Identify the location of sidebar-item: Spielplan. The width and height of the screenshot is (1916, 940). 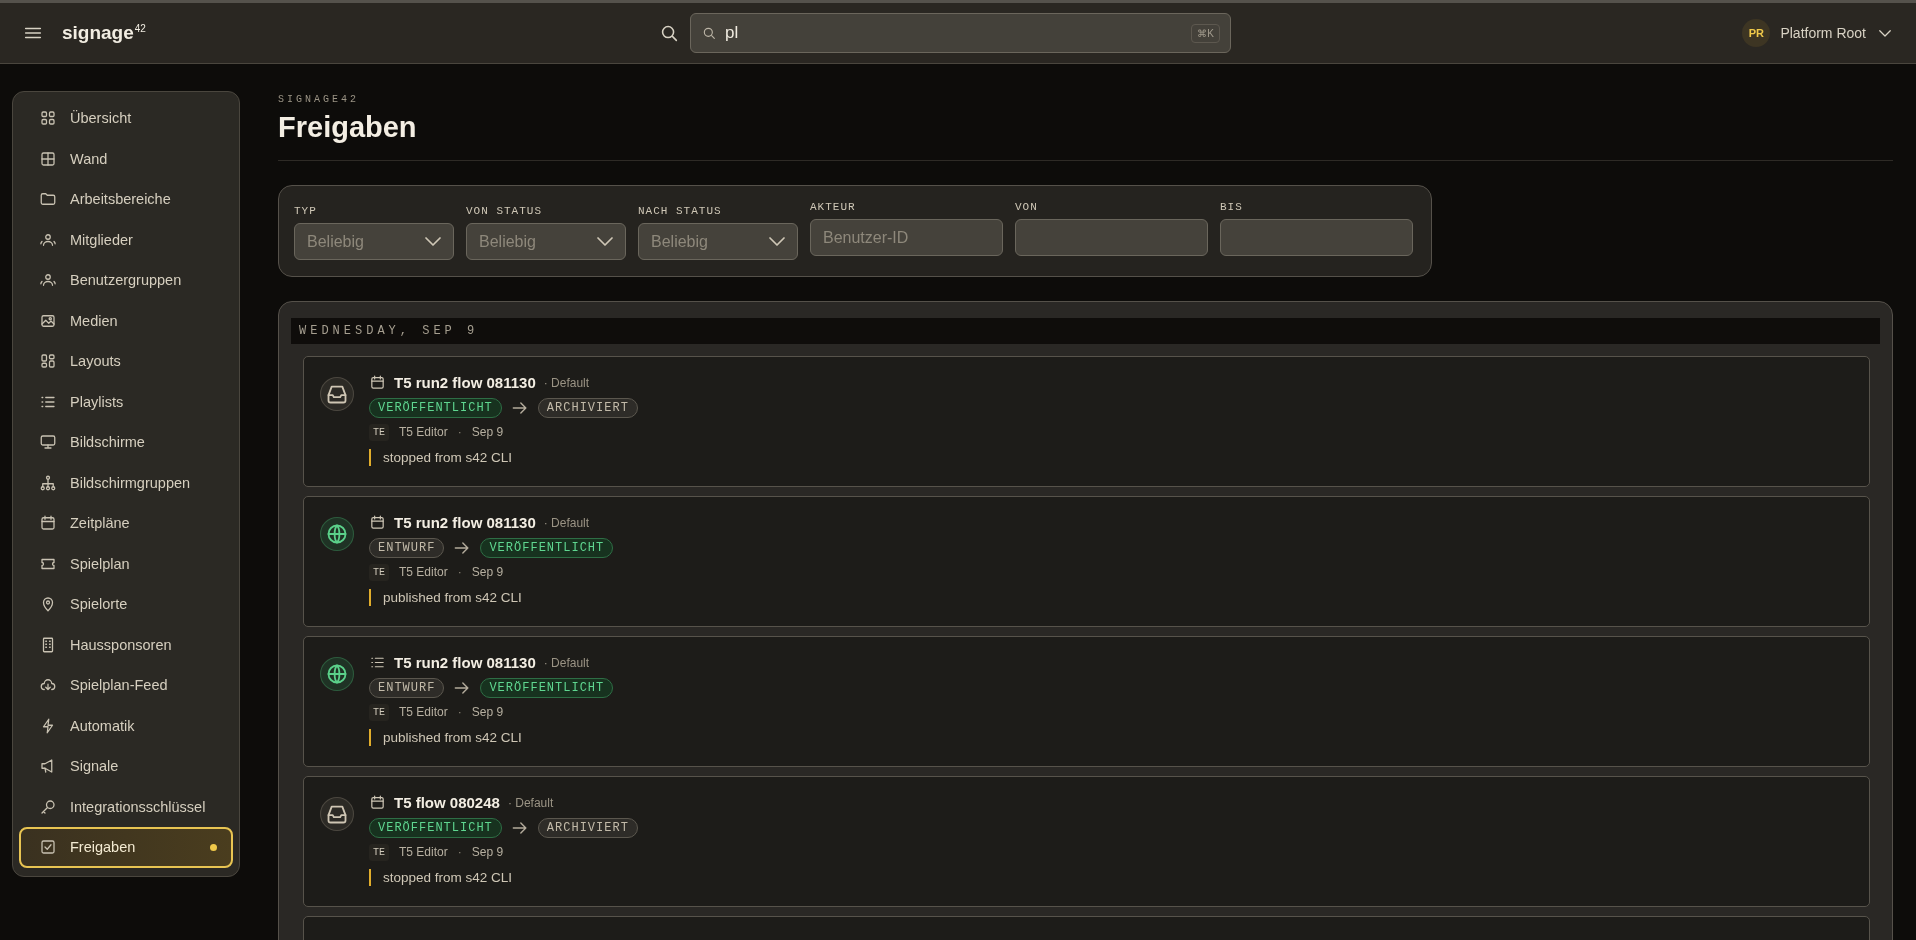
(126, 563).